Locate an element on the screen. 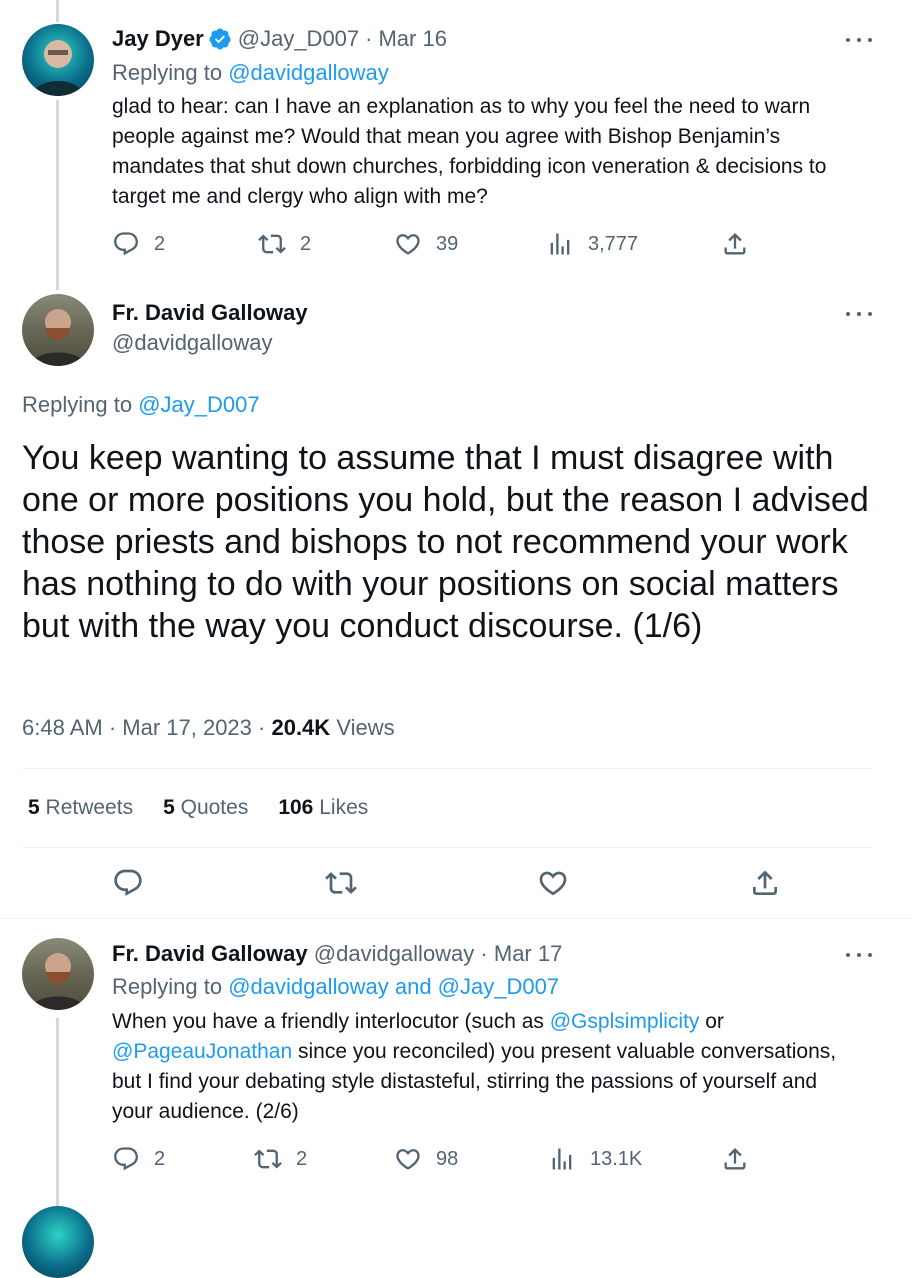  reply-button is located at coordinates (128, 883).